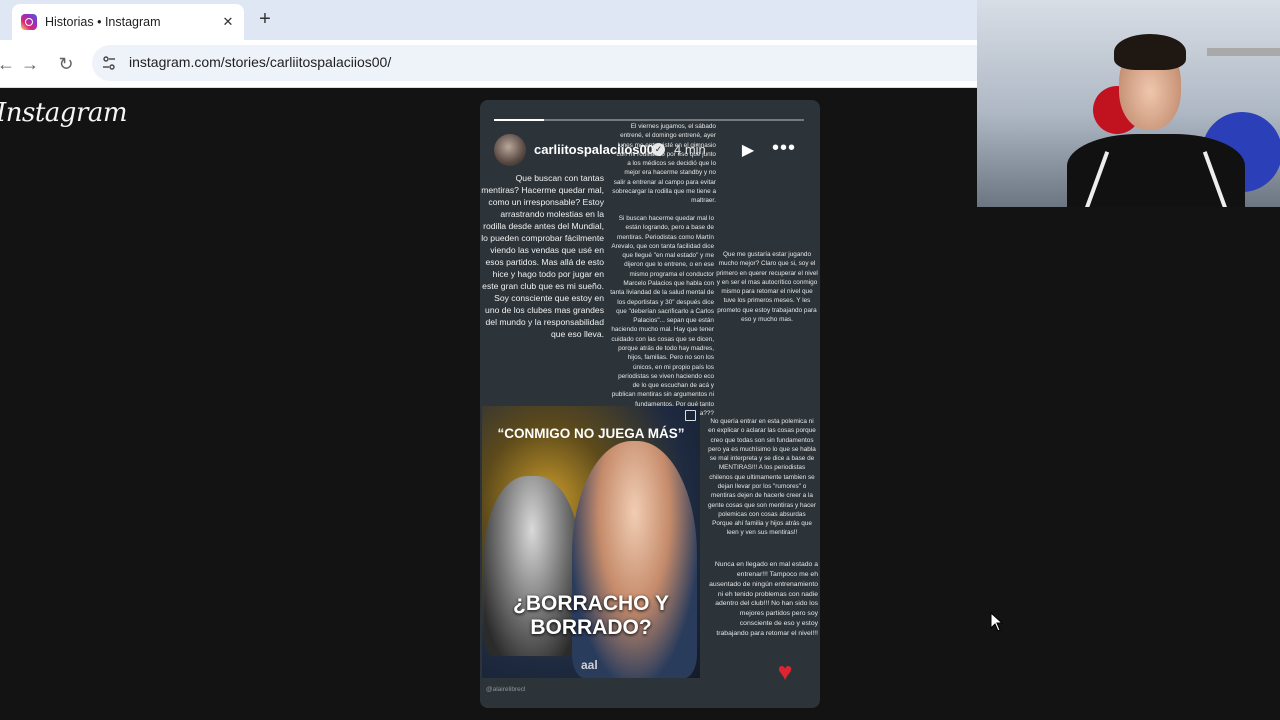 This screenshot has width=1280, height=720. Describe the element at coordinates (103, 22) in the screenshot. I see `tab-title: Historias • Instagram` at that location.